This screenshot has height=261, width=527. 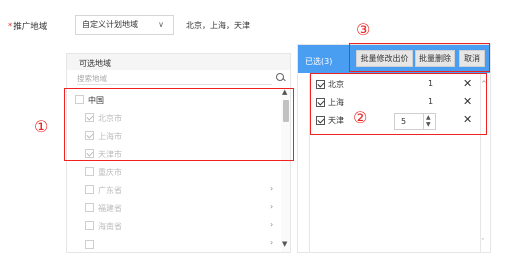 I want to click on left-scroll-thumb, so click(x=286, y=111).